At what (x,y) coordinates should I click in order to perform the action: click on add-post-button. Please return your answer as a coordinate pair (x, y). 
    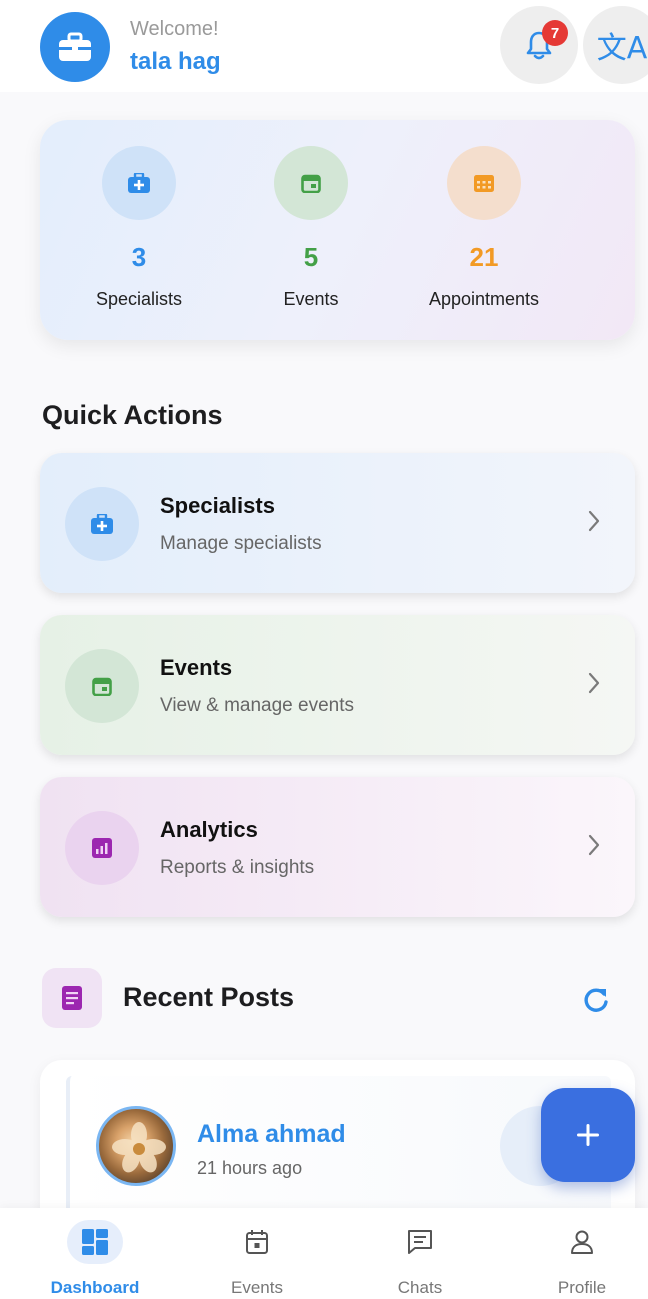
    Looking at the image, I should click on (588, 1135).